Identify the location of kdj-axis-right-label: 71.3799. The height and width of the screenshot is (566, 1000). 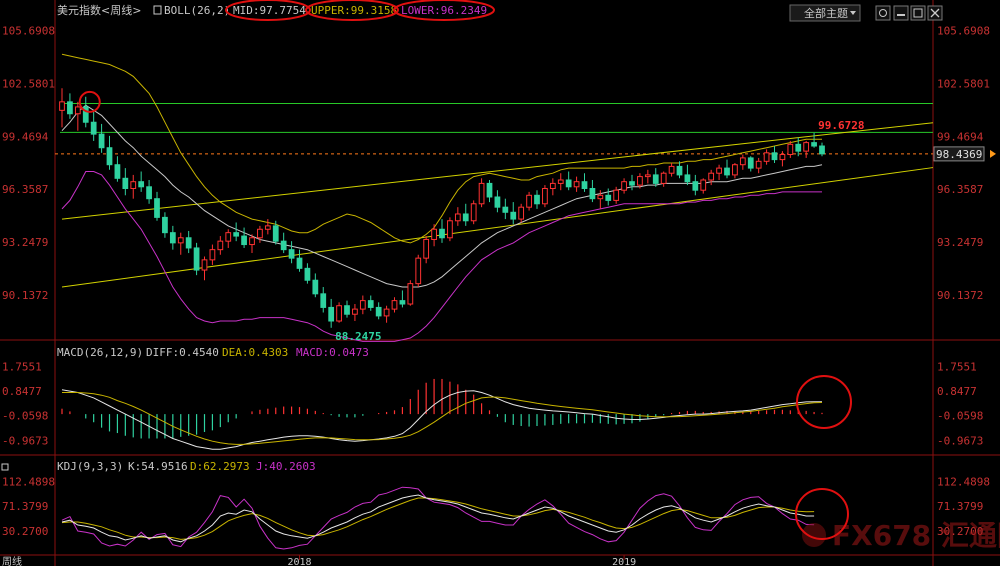
(960, 506).